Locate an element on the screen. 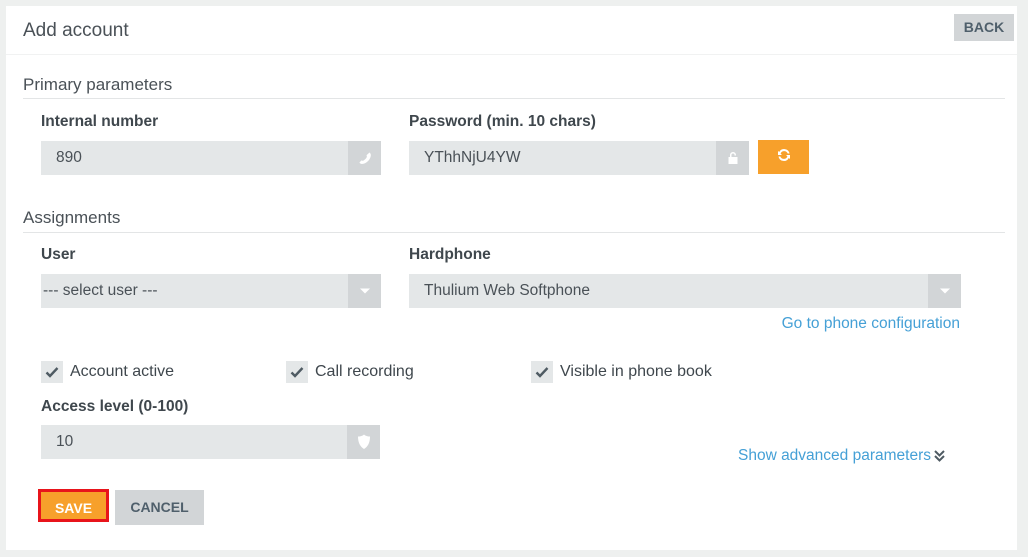  password-input: YThhNjU4YW is located at coordinates (579, 158).